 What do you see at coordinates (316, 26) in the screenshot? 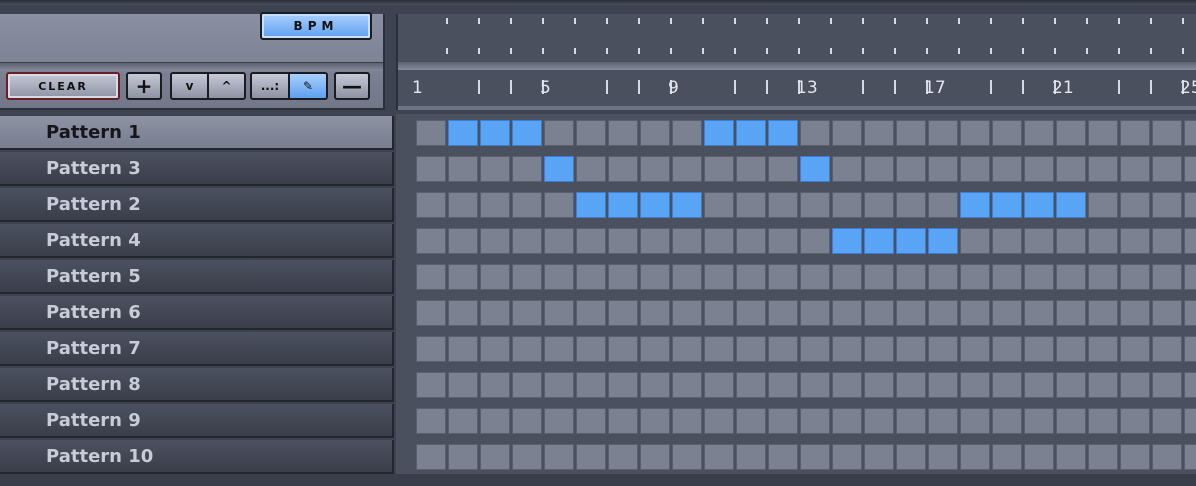
I see `bpm-button: BPM` at bounding box center [316, 26].